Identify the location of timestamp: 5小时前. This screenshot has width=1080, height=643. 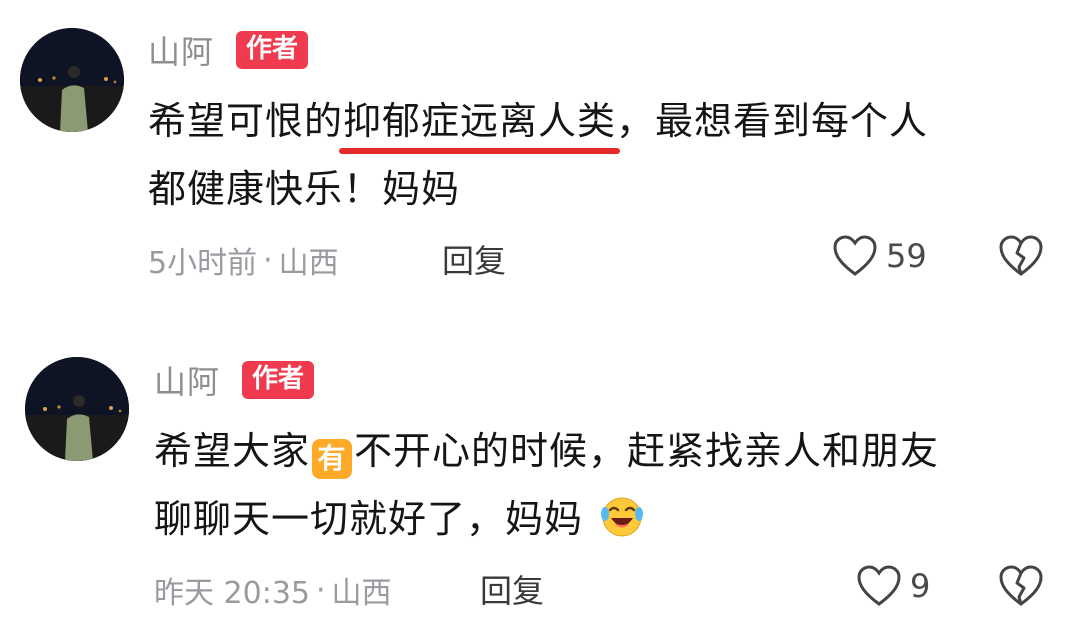
(203, 263).